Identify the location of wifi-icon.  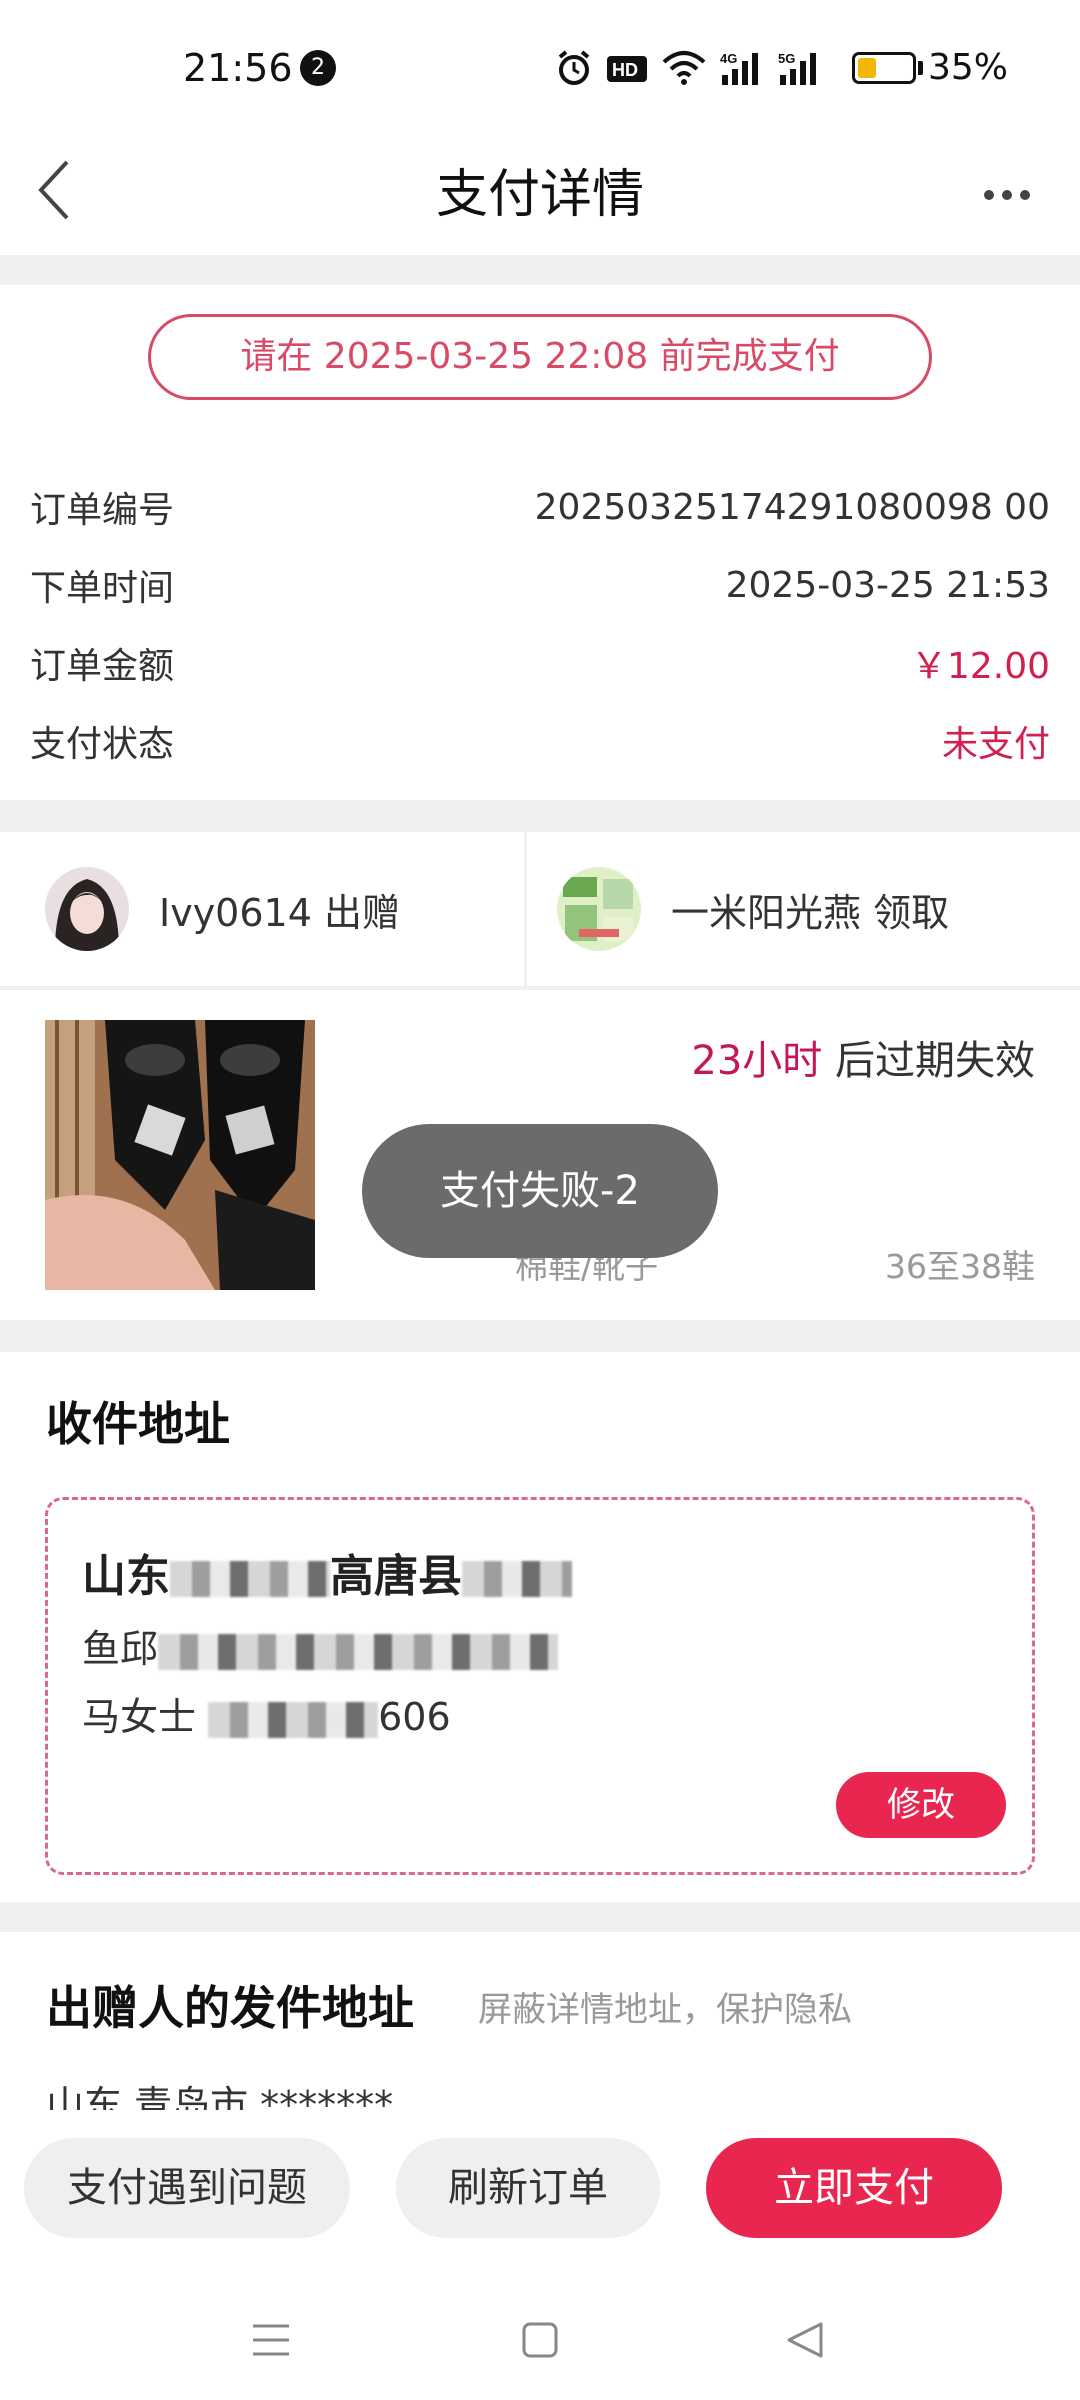
(684, 68).